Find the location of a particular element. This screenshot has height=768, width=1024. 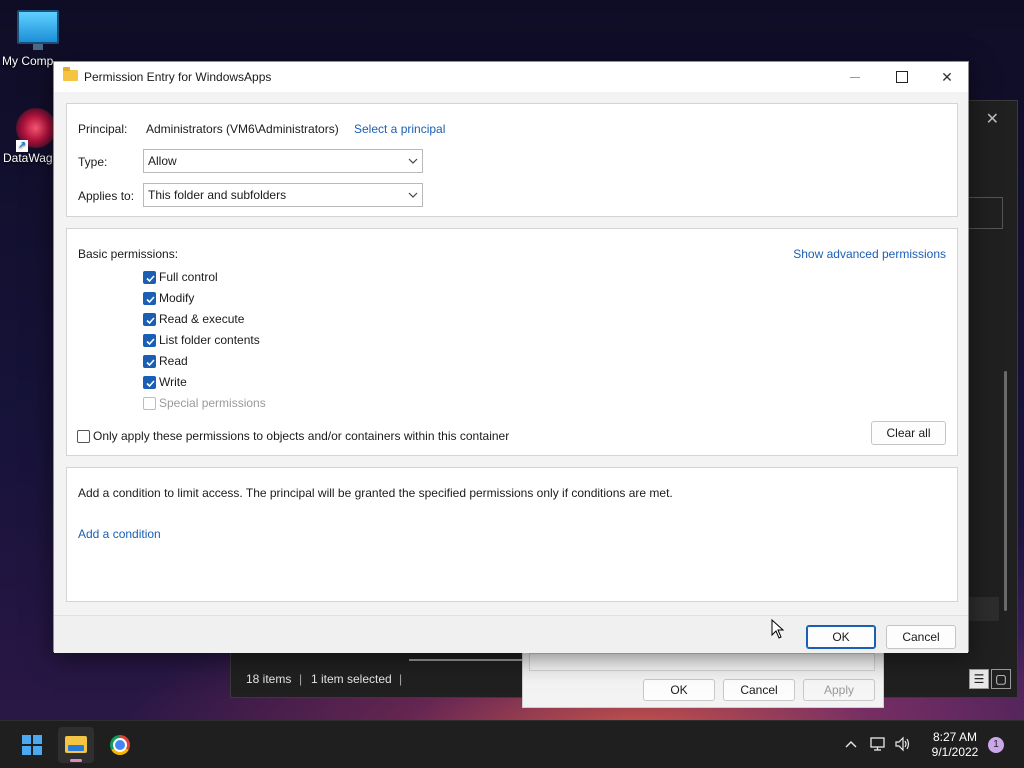

chrome-icon is located at coordinates (120, 745).